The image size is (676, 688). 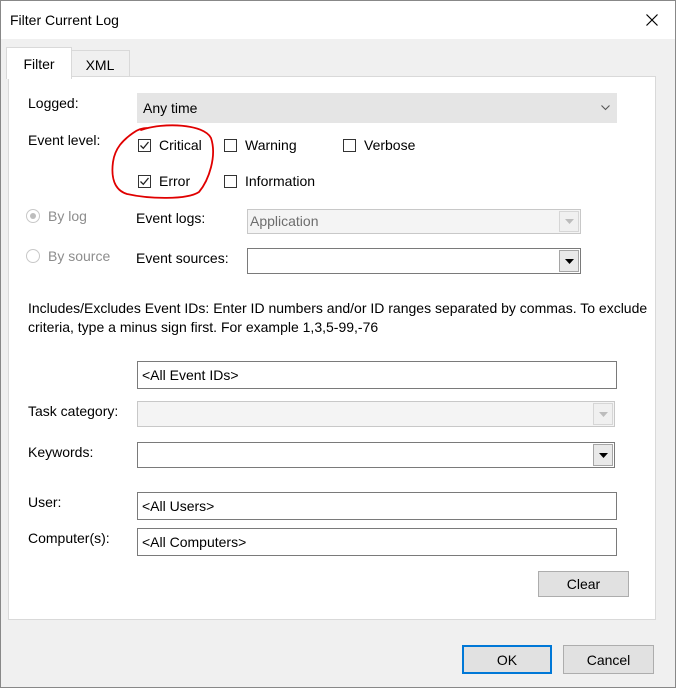 I want to click on tab-strip: Filter XML, so click(x=338, y=59).